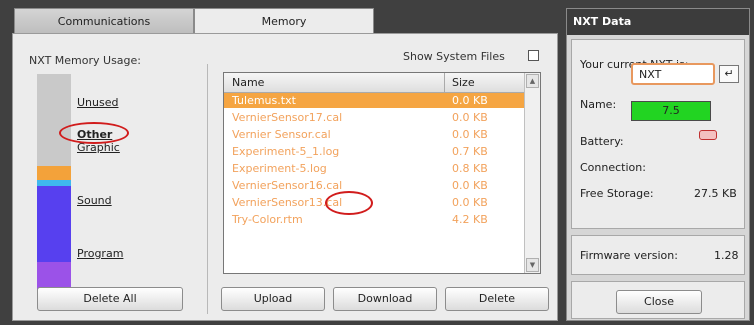 This screenshot has height=325, width=754. I want to click on delete-all-button: Delete All, so click(110, 299).